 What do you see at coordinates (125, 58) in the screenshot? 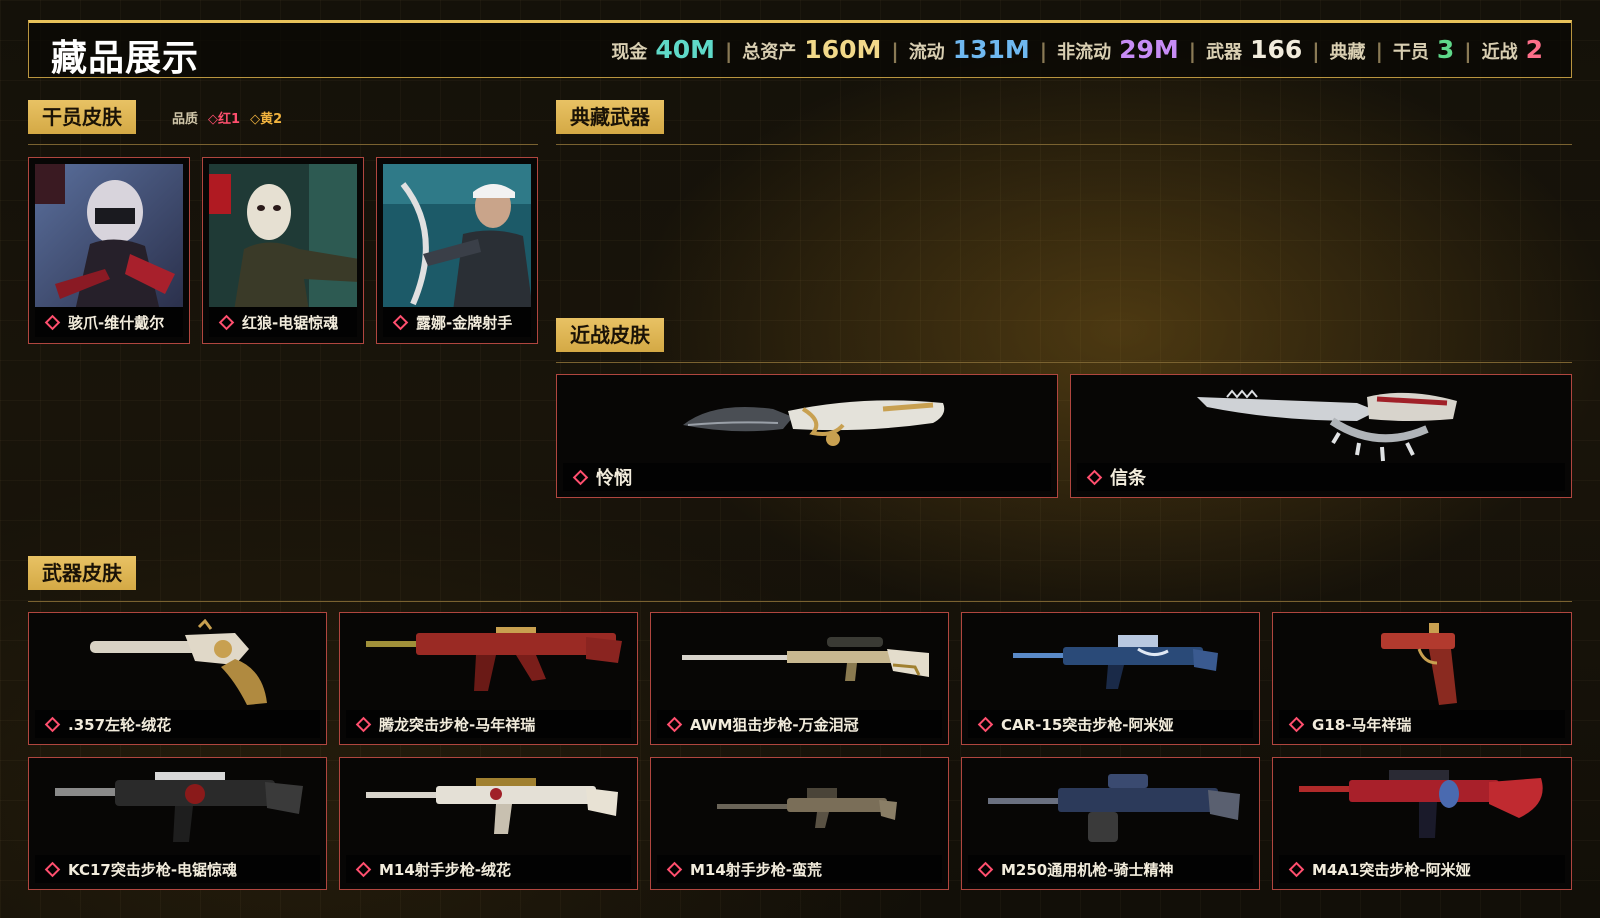
I see `page-title: 藏品展示` at bounding box center [125, 58].